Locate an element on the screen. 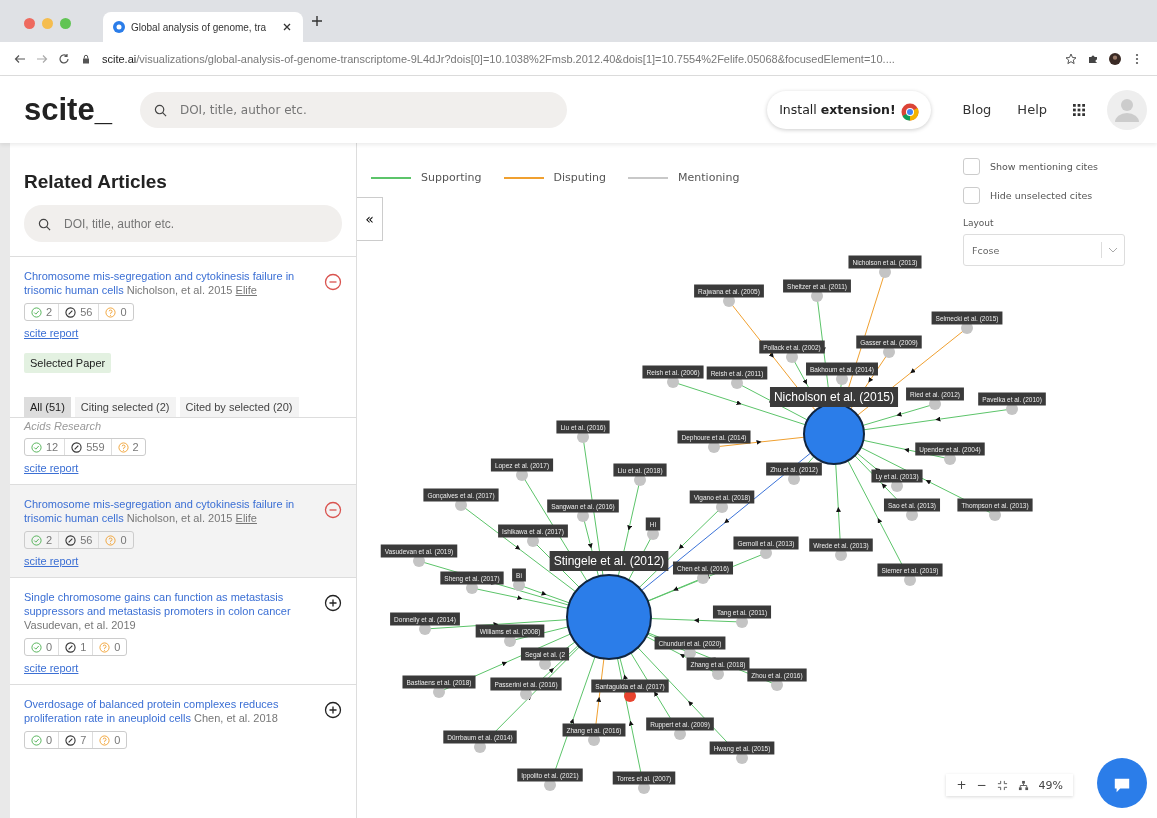 The width and height of the screenshot is (1157, 818). filter-tab: All (51) is located at coordinates (47, 407).